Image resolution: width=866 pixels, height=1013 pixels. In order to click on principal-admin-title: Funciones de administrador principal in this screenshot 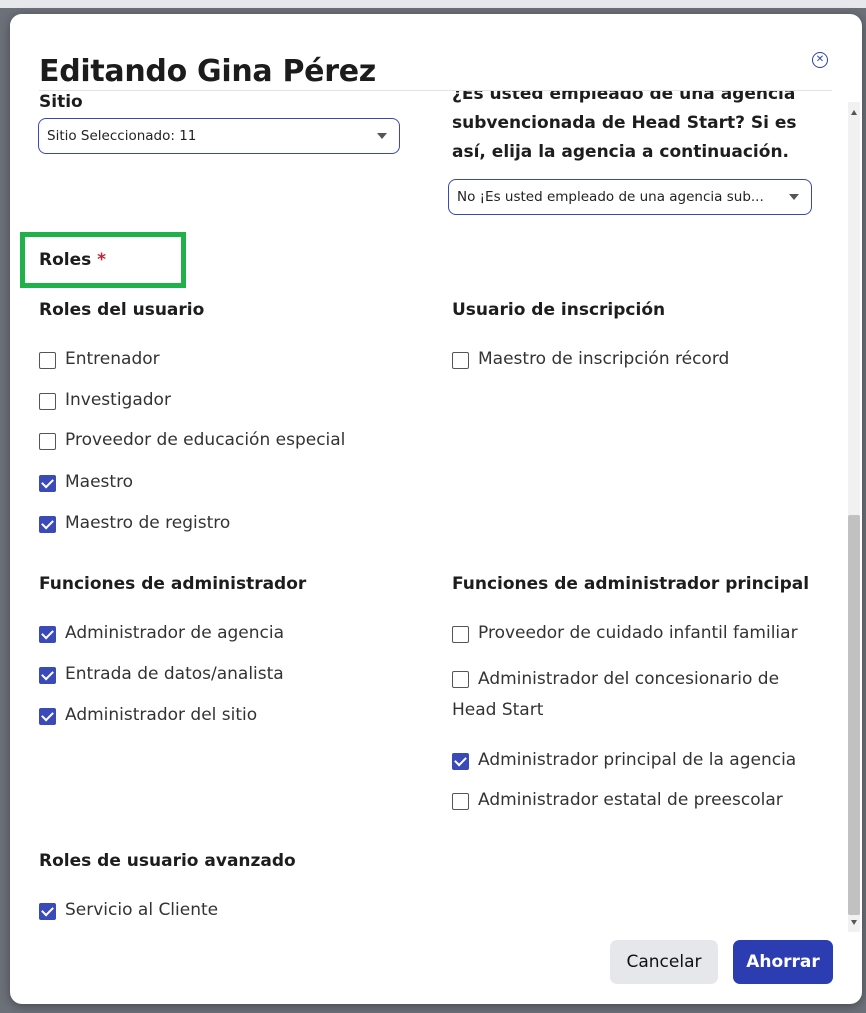, I will do `click(631, 584)`.